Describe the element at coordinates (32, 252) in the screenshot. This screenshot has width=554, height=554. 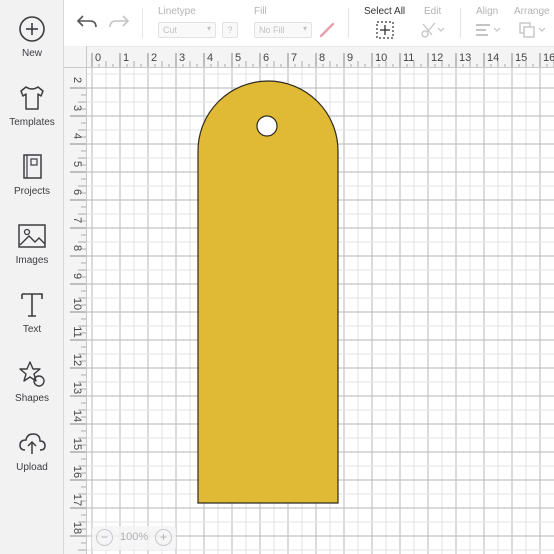
I see `sidebar-item-images: Images` at that location.